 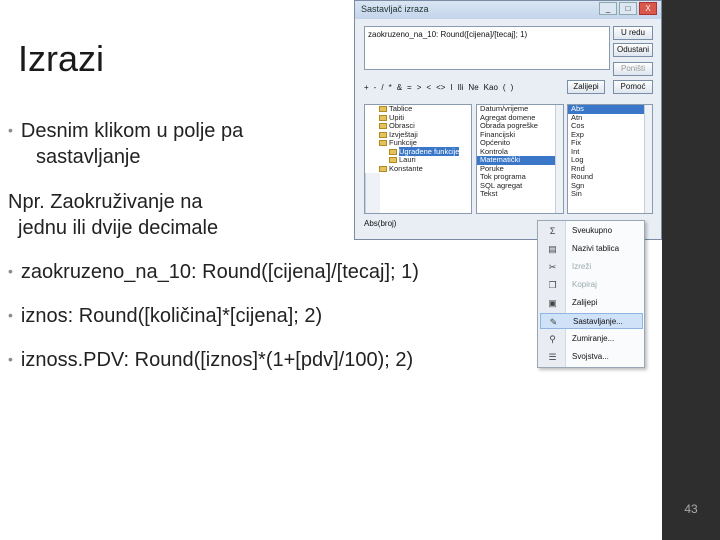 I want to click on op-lt: <, so click(x=428, y=87).